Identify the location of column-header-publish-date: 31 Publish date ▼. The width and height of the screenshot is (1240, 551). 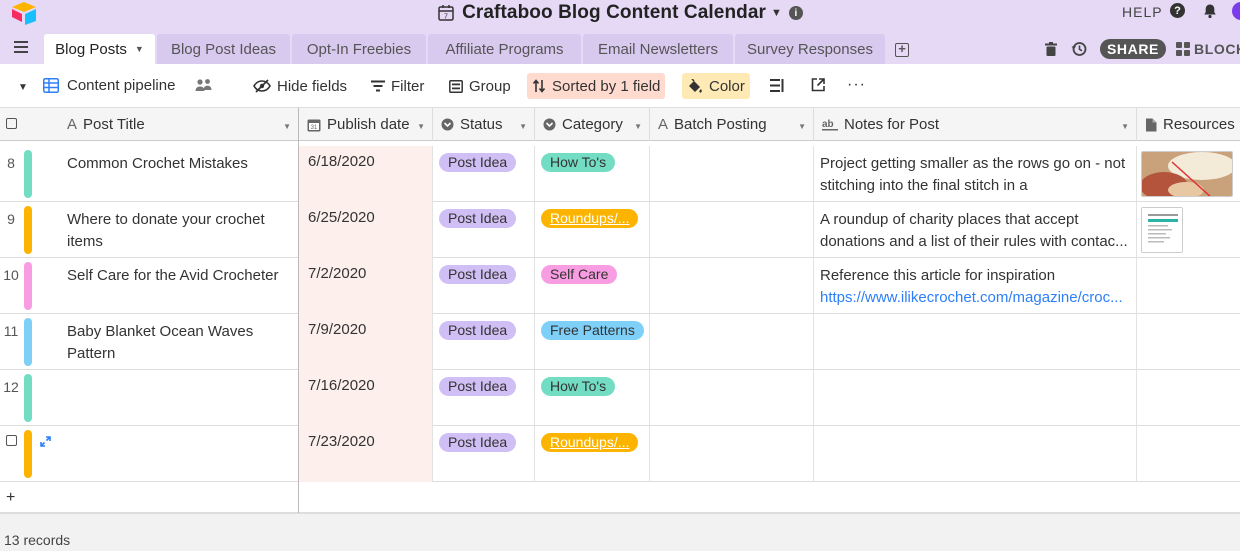
(366, 124).